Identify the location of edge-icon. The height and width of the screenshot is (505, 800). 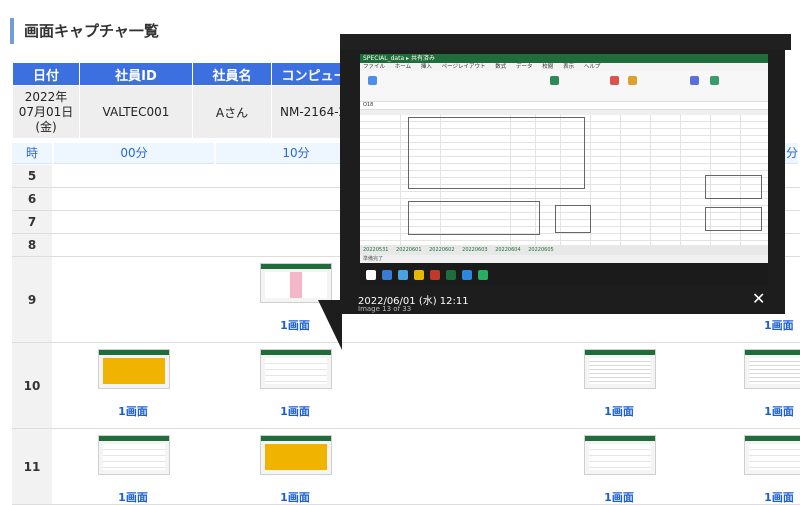
(403, 275).